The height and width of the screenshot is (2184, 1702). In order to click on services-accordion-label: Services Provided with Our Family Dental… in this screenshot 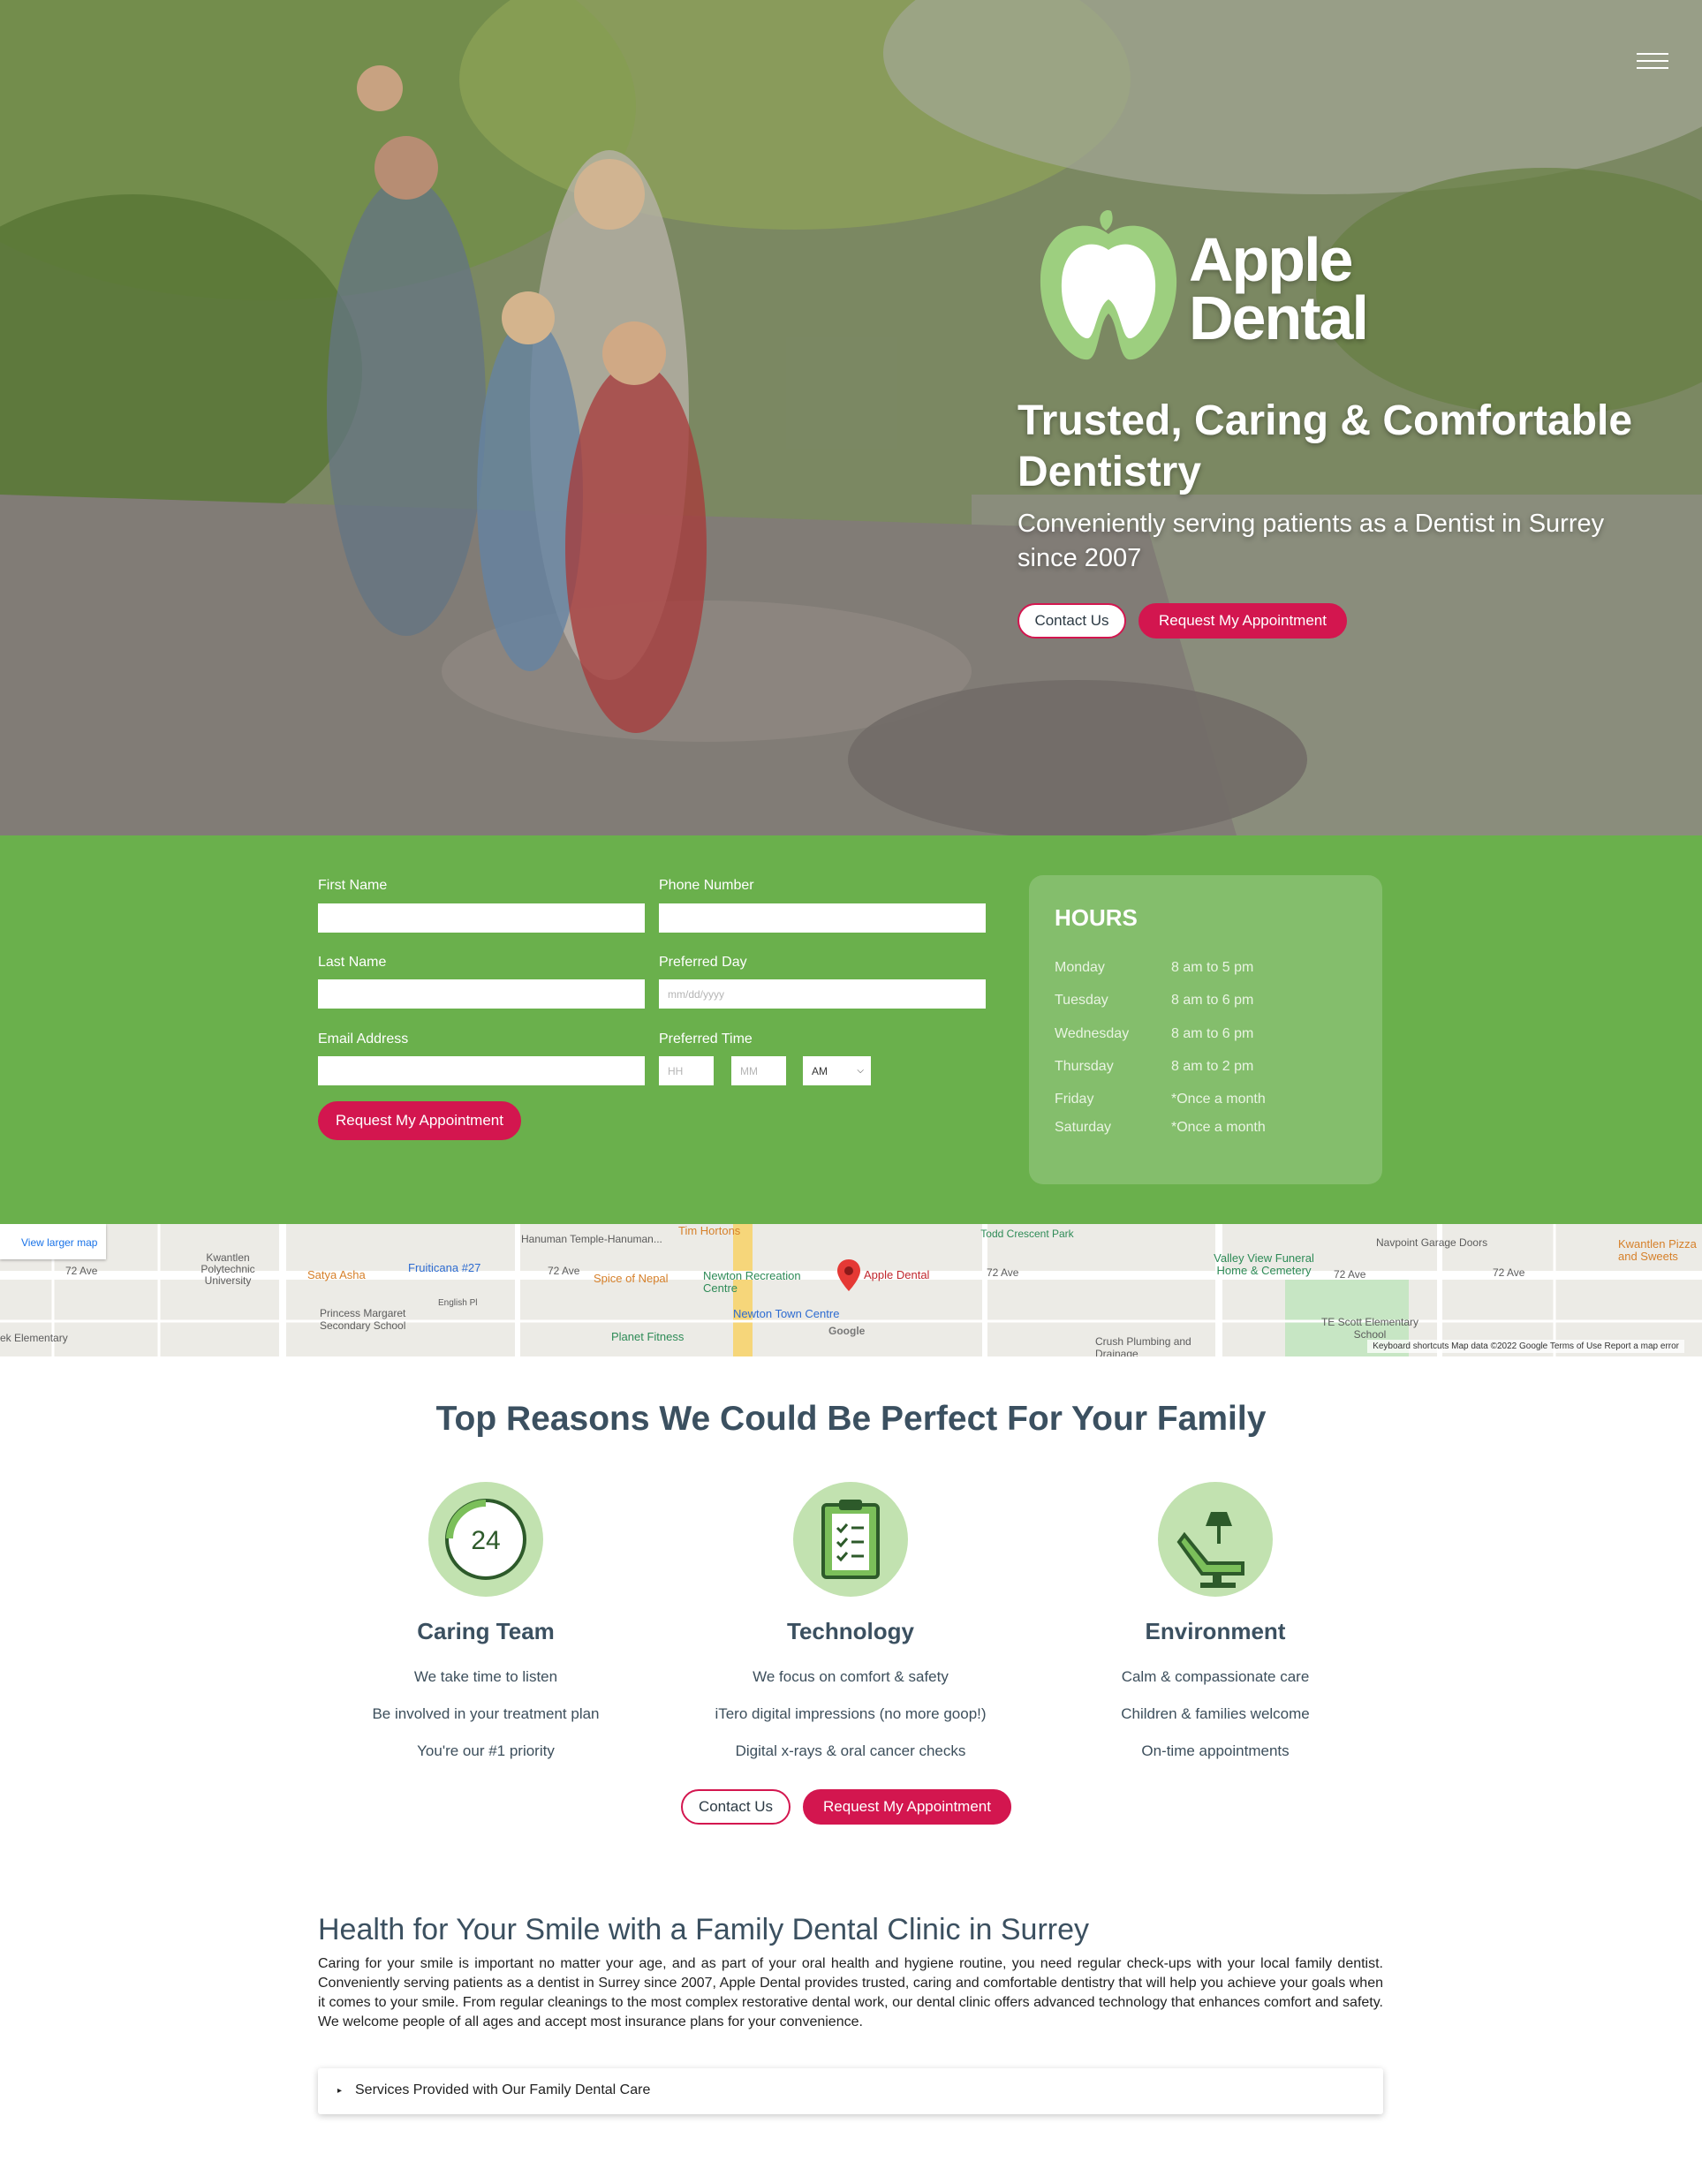, I will do `click(503, 2089)`.